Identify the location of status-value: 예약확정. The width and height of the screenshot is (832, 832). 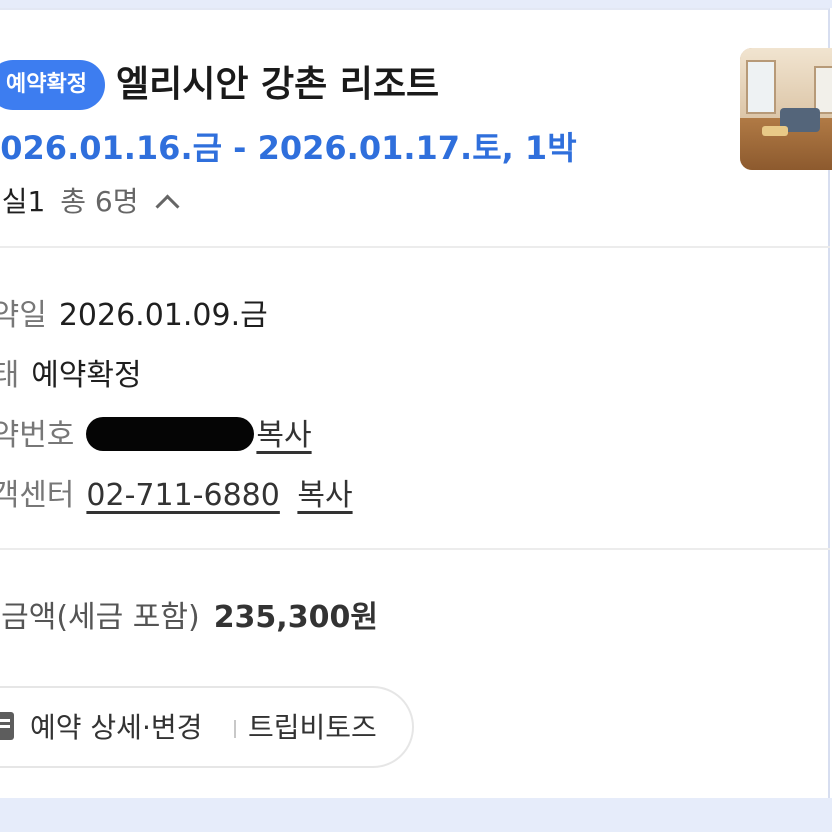
(86, 375).